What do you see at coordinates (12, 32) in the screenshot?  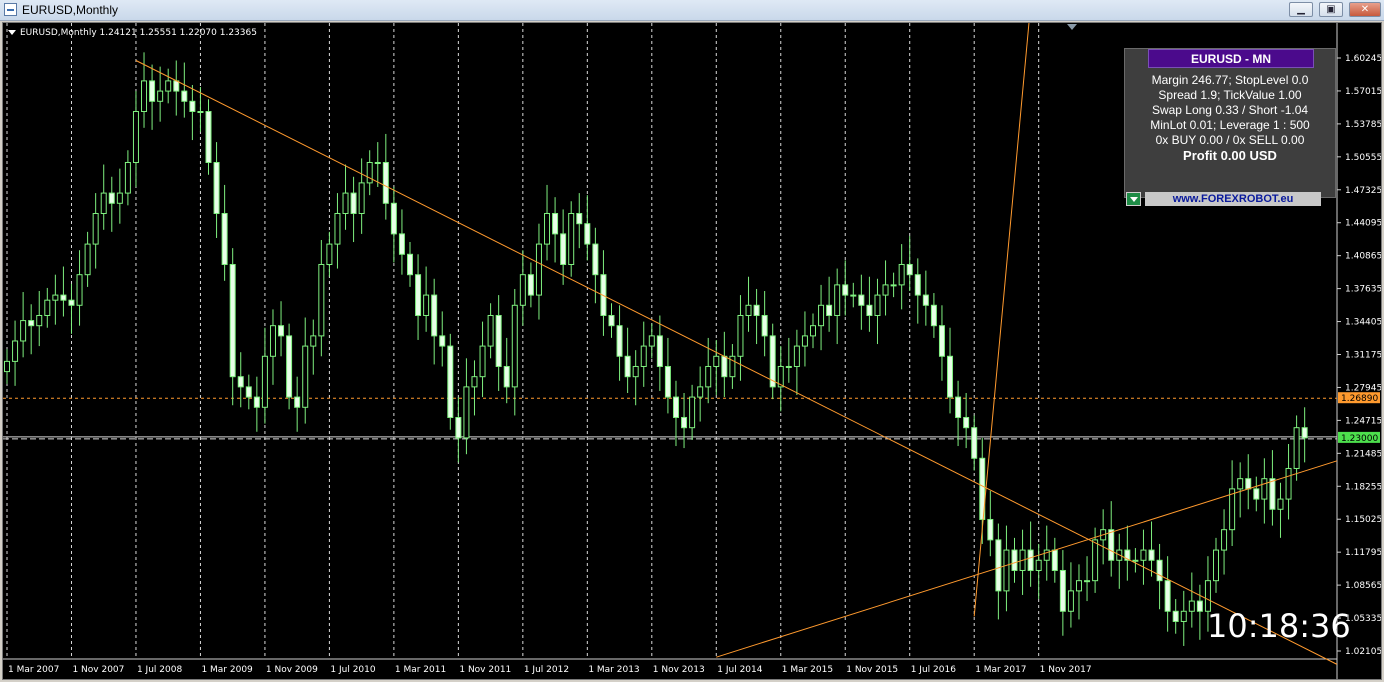 I see `chart-menu-icon` at bounding box center [12, 32].